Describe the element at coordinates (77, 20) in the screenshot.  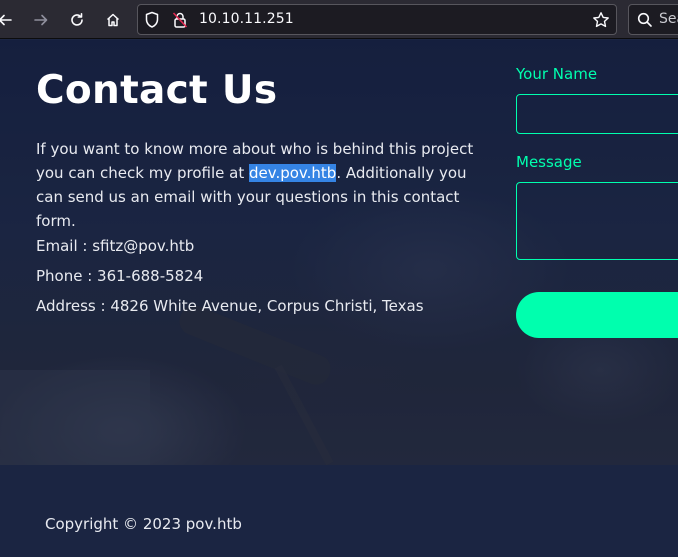
I see `reload-icon` at that location.